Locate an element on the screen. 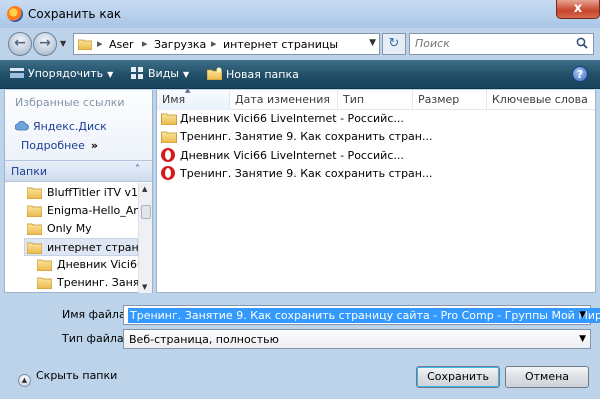 This screenshot has height=399, width=600. tree-item-selected: интернет страниц is located at coordinates (81, 247).